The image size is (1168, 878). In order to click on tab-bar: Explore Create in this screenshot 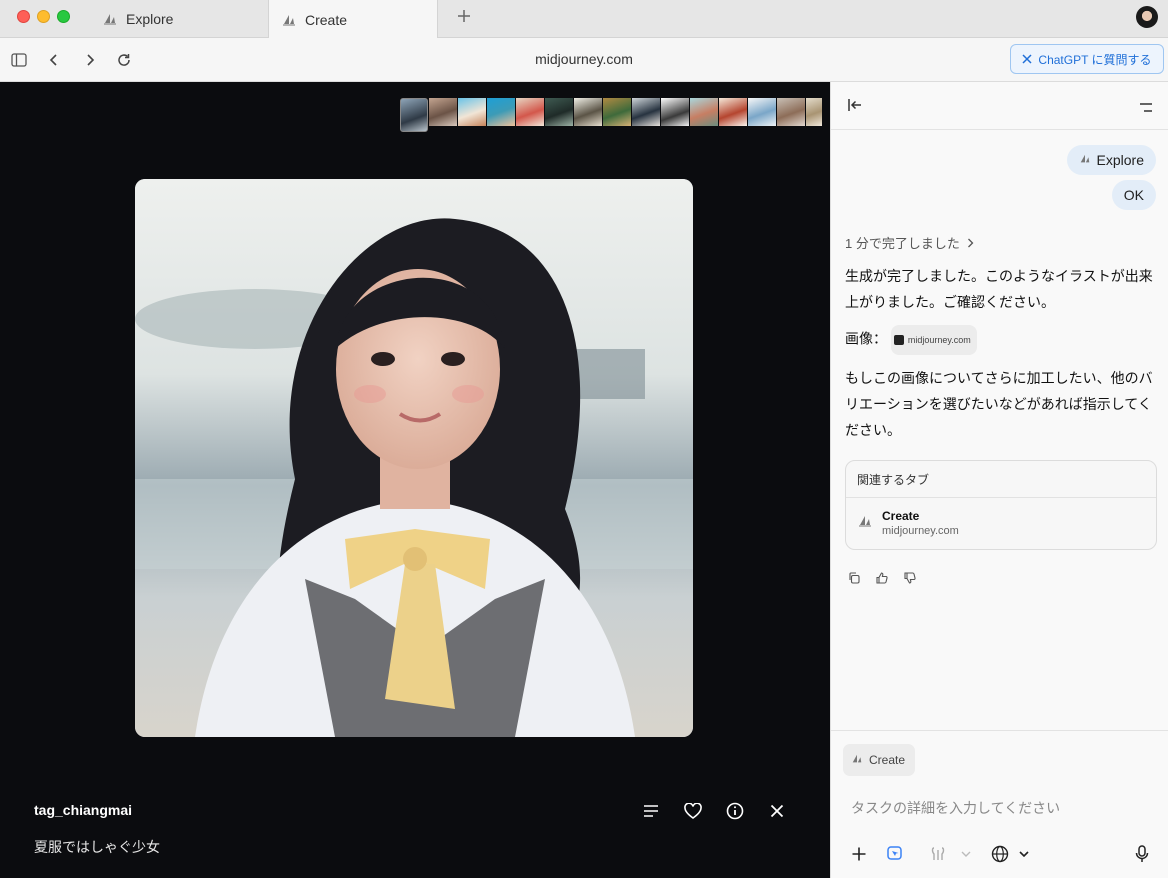, I will do `click(584, 19)`.